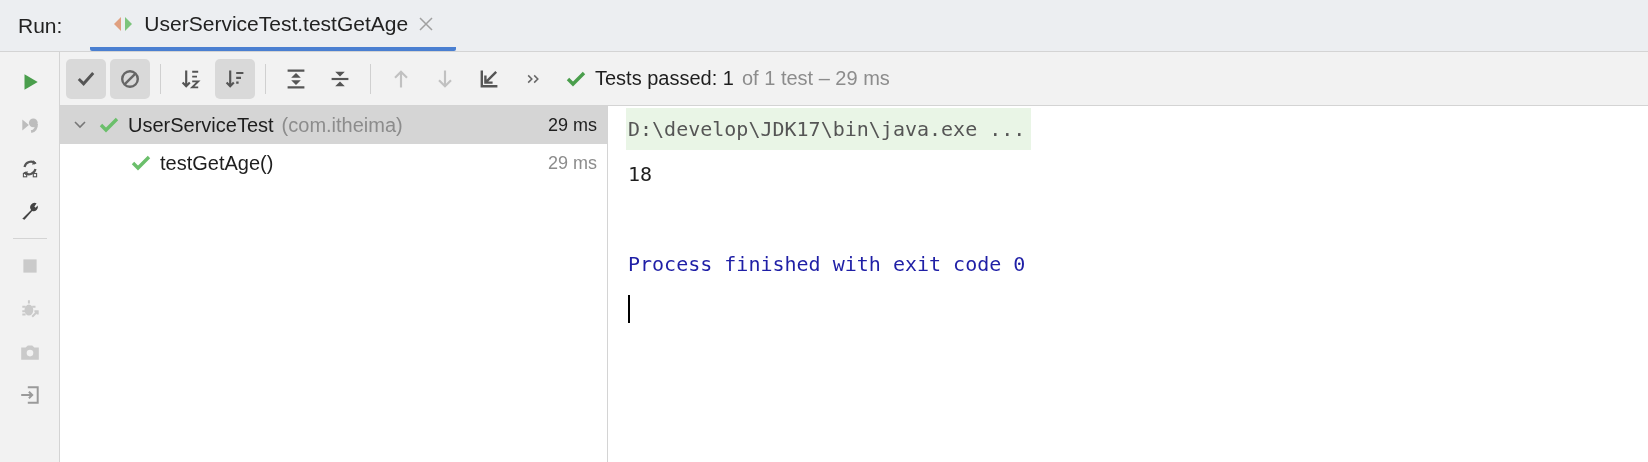 The height and width of the screenshot is (462, 1648). I want to click on output-line: 18, so click(640, 173).